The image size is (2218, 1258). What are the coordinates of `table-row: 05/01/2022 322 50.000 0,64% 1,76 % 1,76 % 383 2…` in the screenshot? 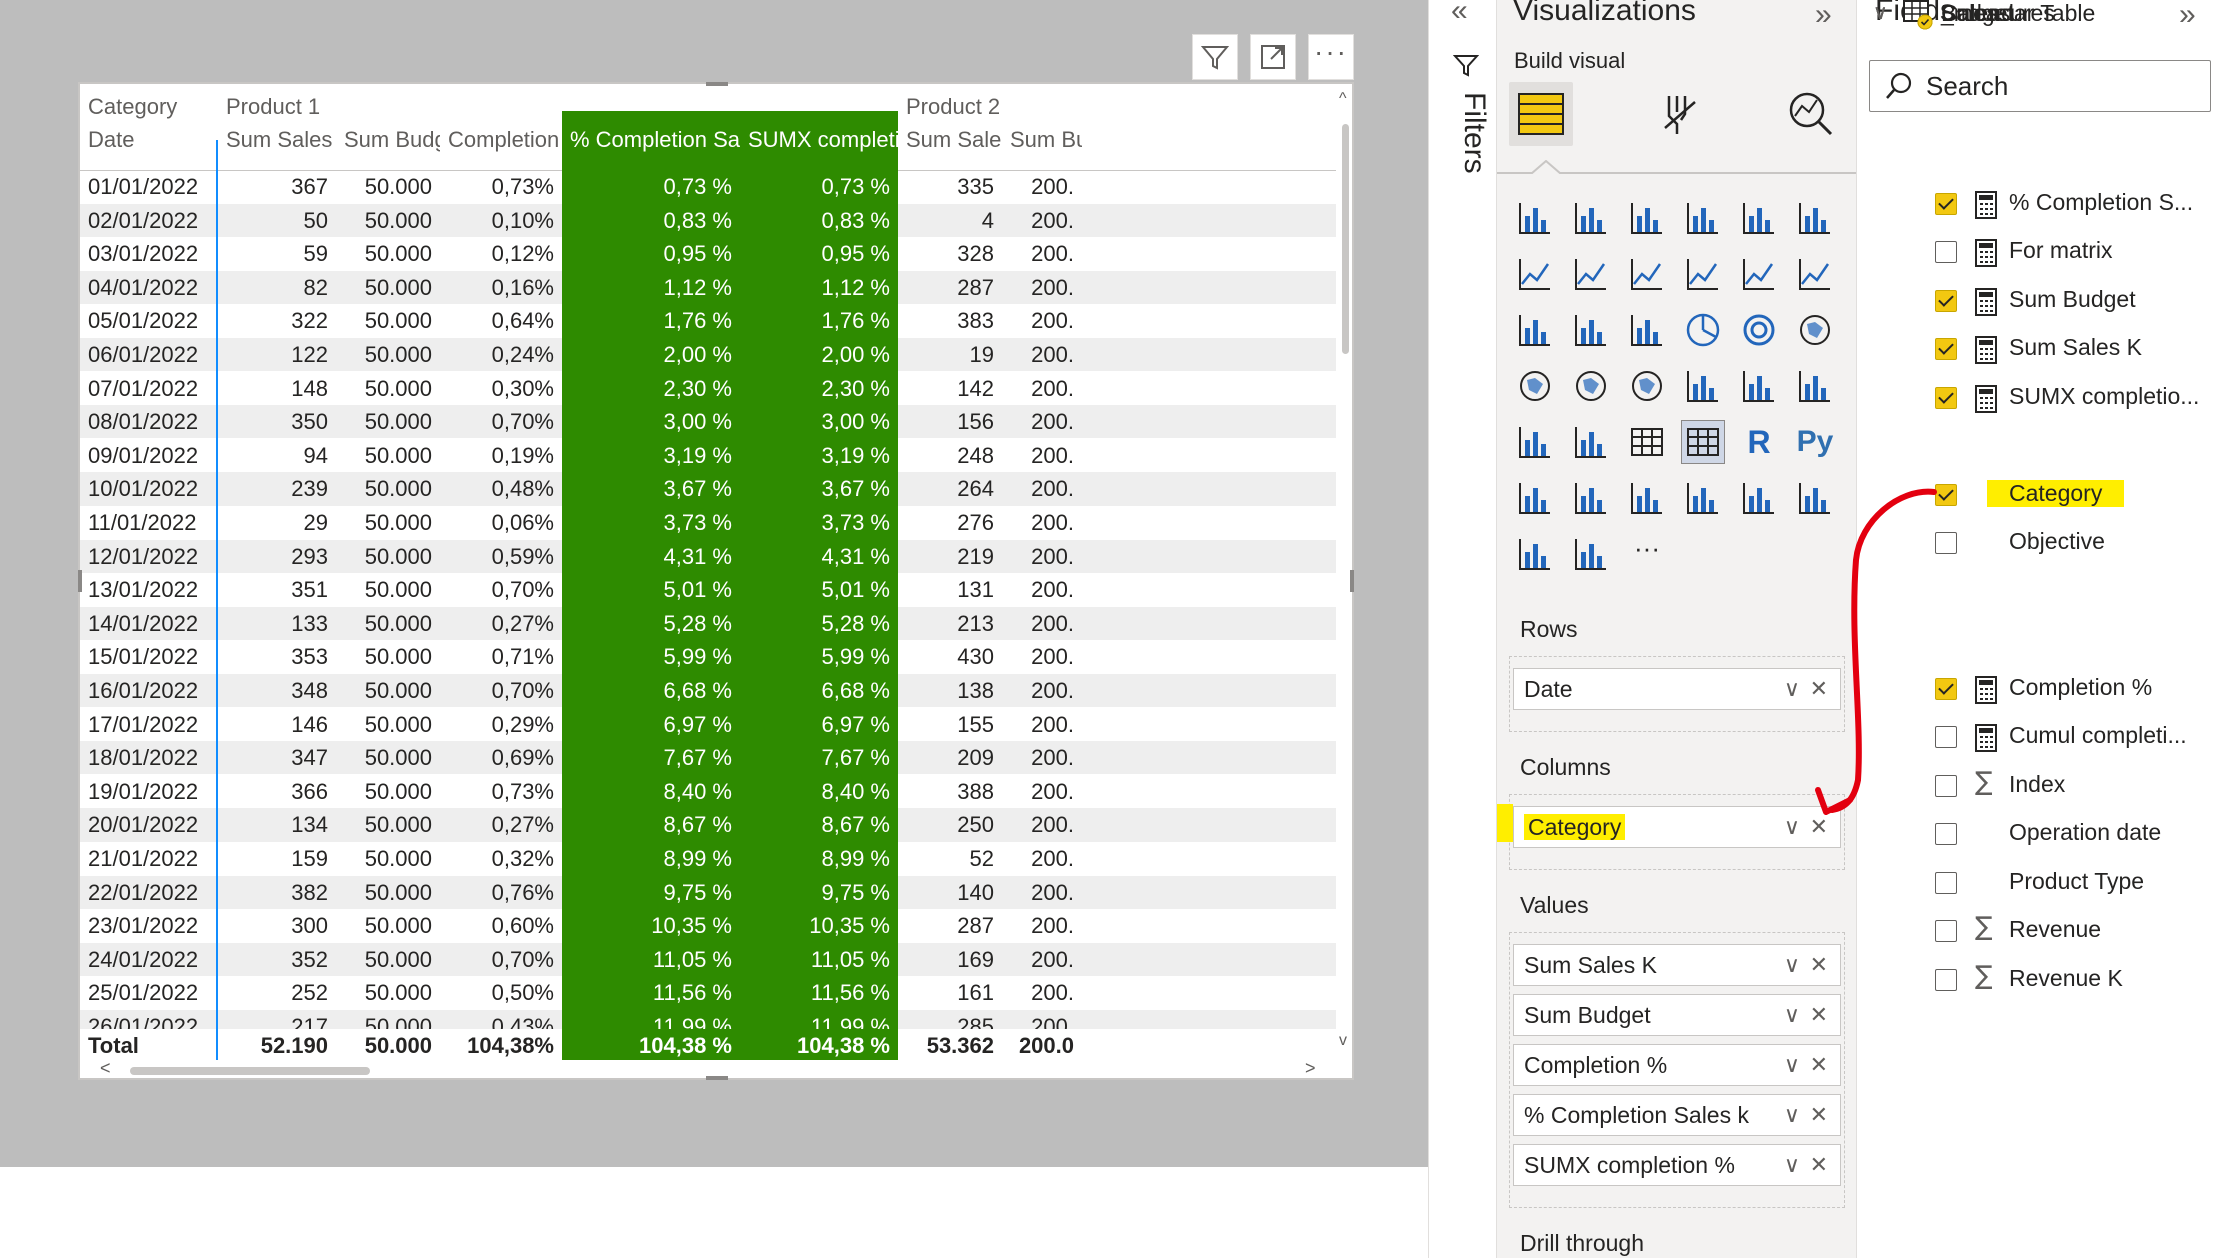 It's located at (708, 321).